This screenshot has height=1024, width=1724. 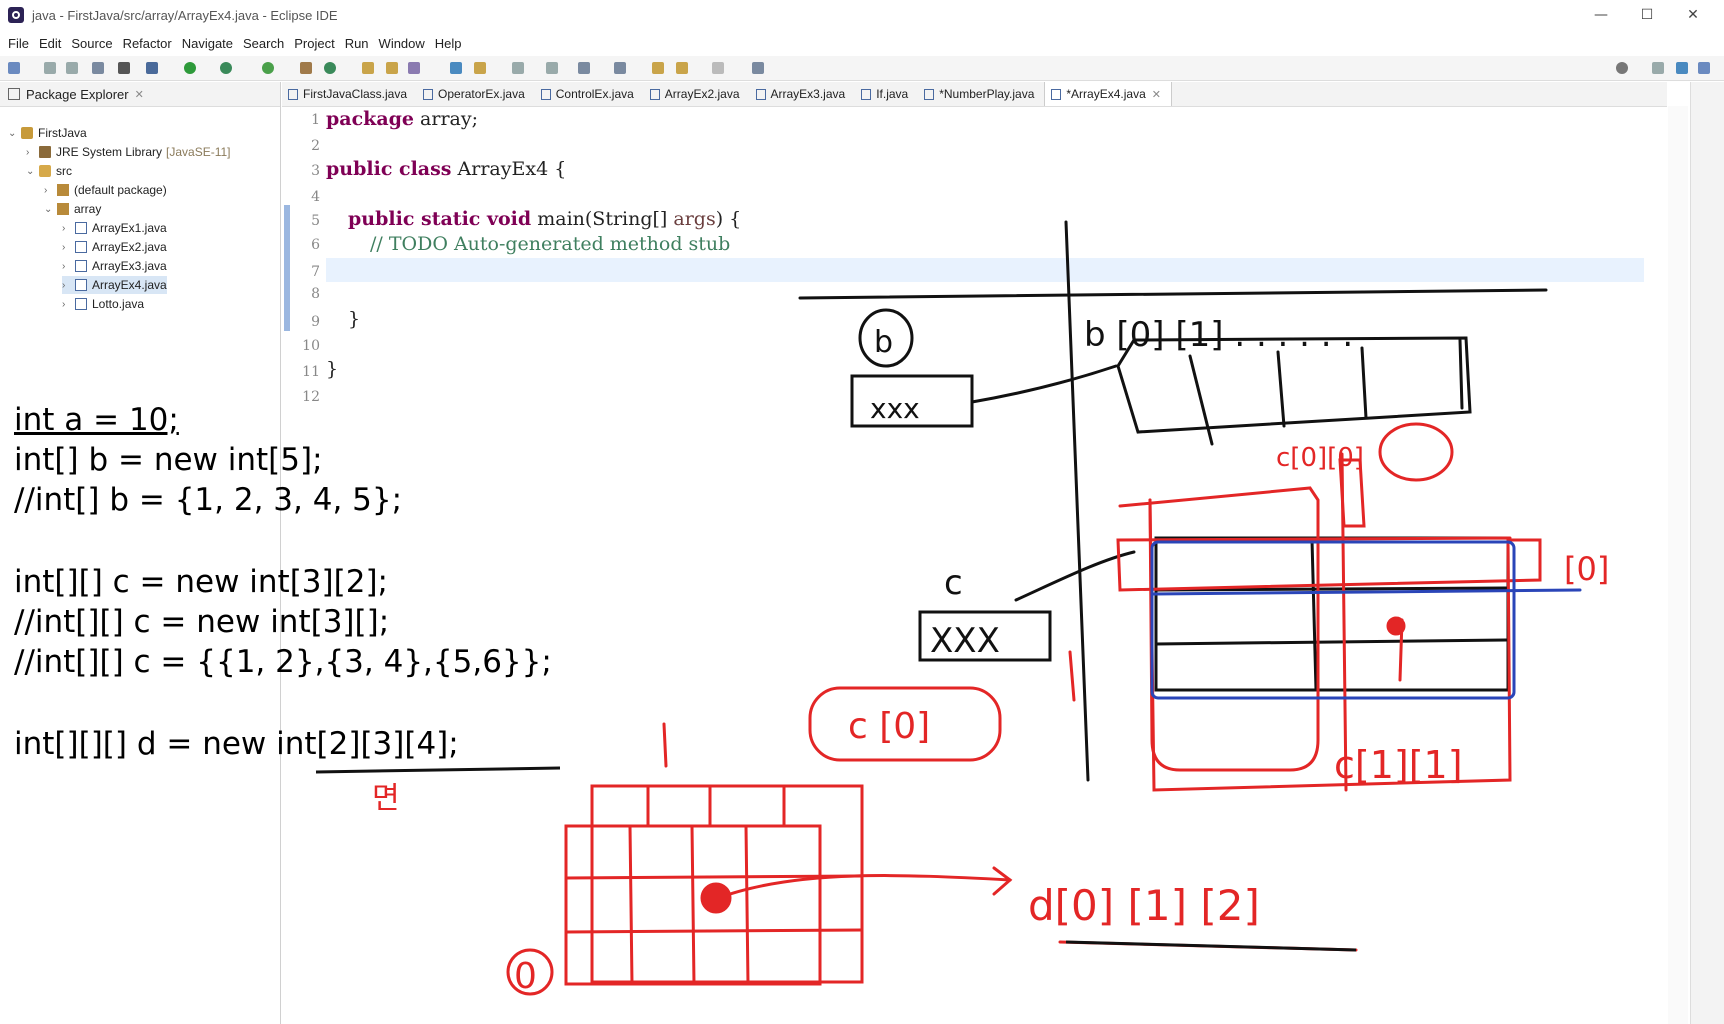 I want to click on annotation-c-box: XXX, so click(x=965, y=641).